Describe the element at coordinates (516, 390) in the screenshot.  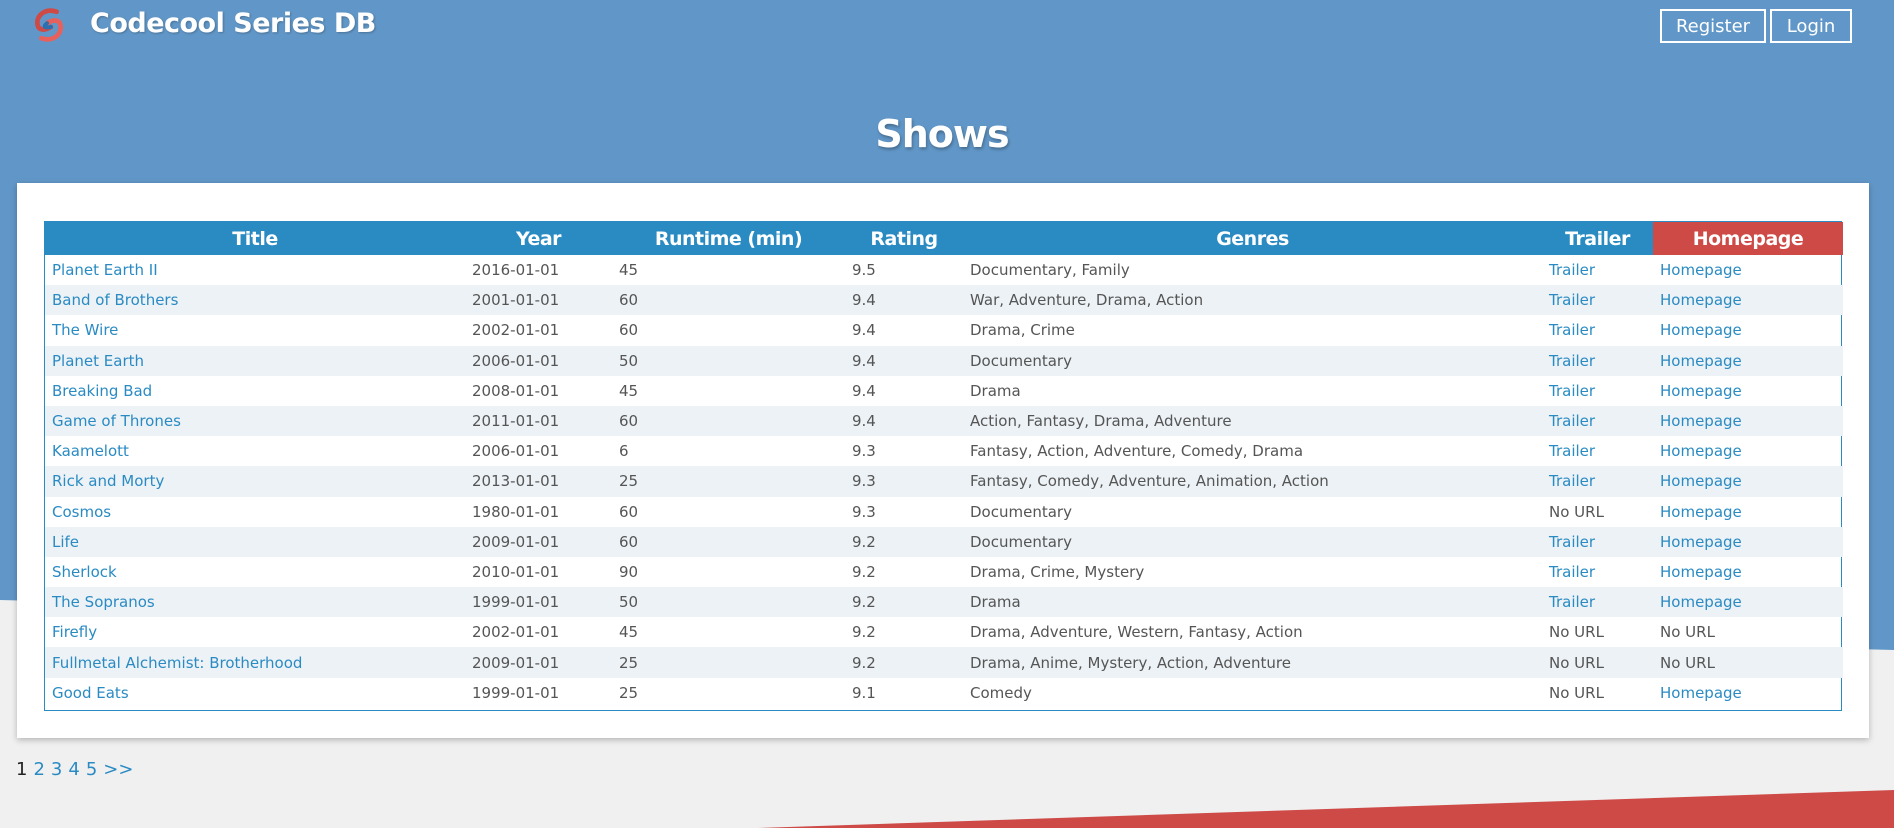
I see `show-year: 2008-01-01` at that location.